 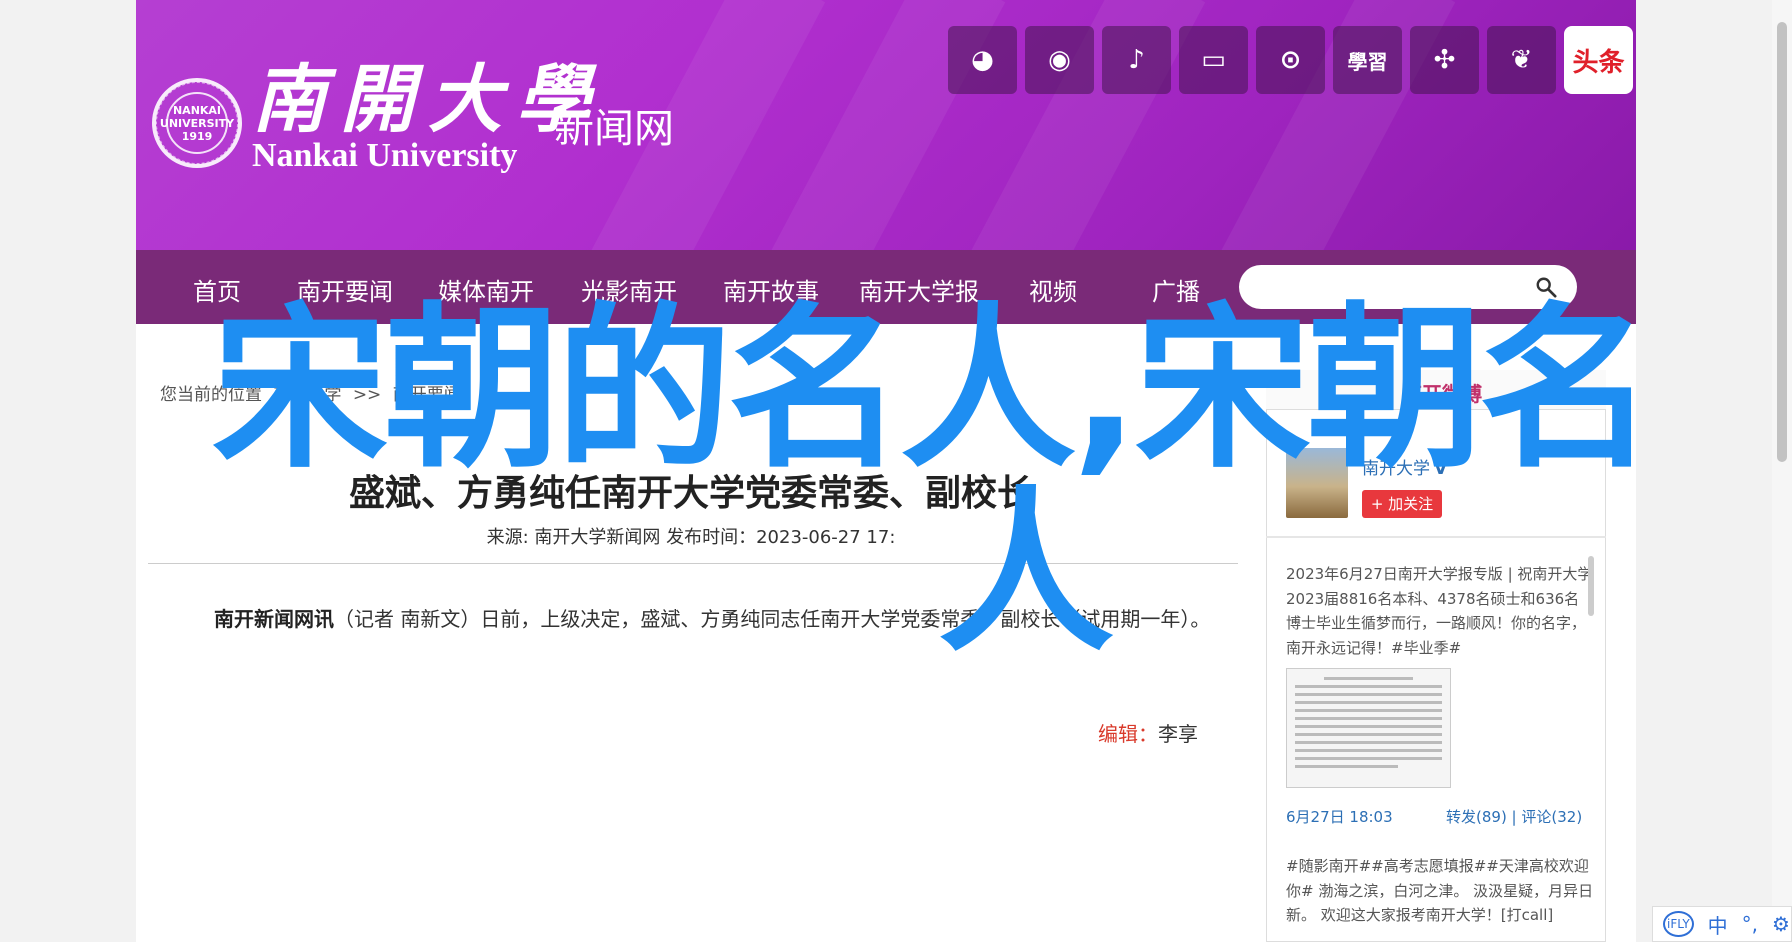 I want to click on university-seal-icon: NANKAI UNIVERSITY 1919, so click(x=197, y=123).